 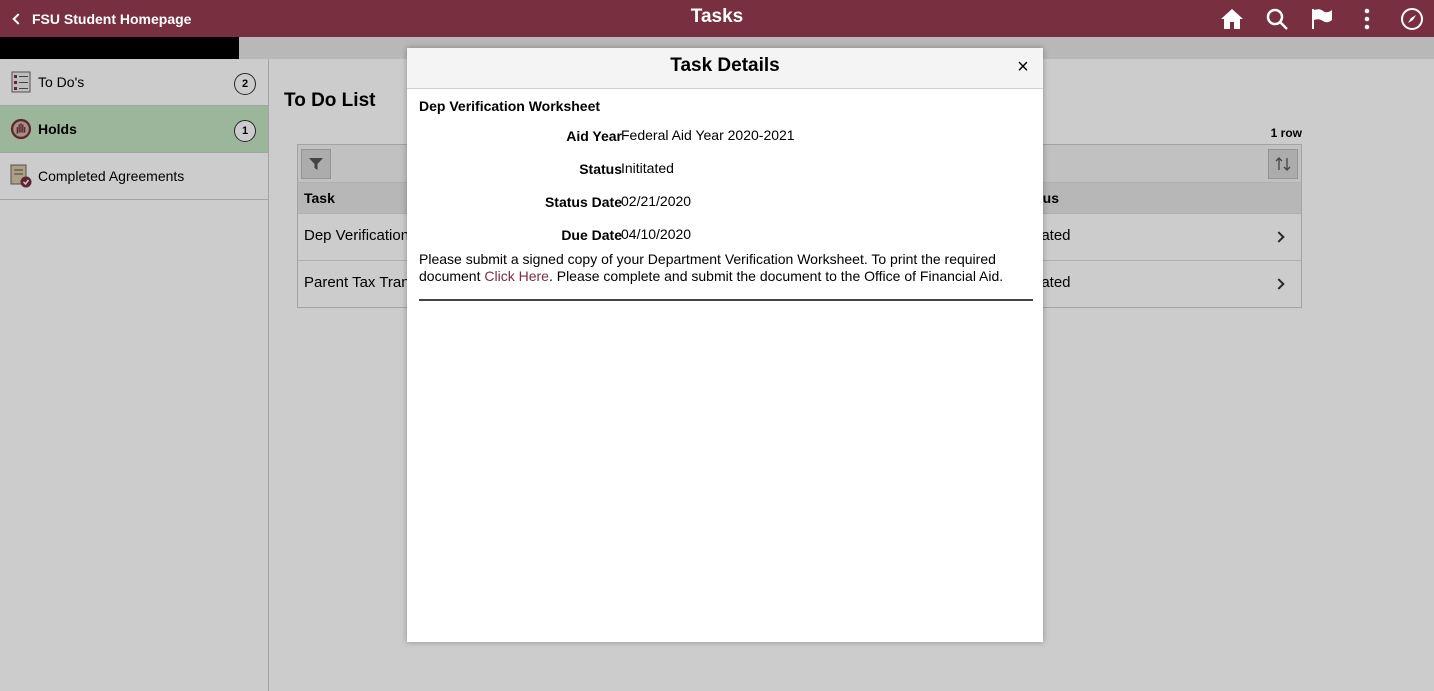 I want to click on search-icon, so click(x=1276, y=18).